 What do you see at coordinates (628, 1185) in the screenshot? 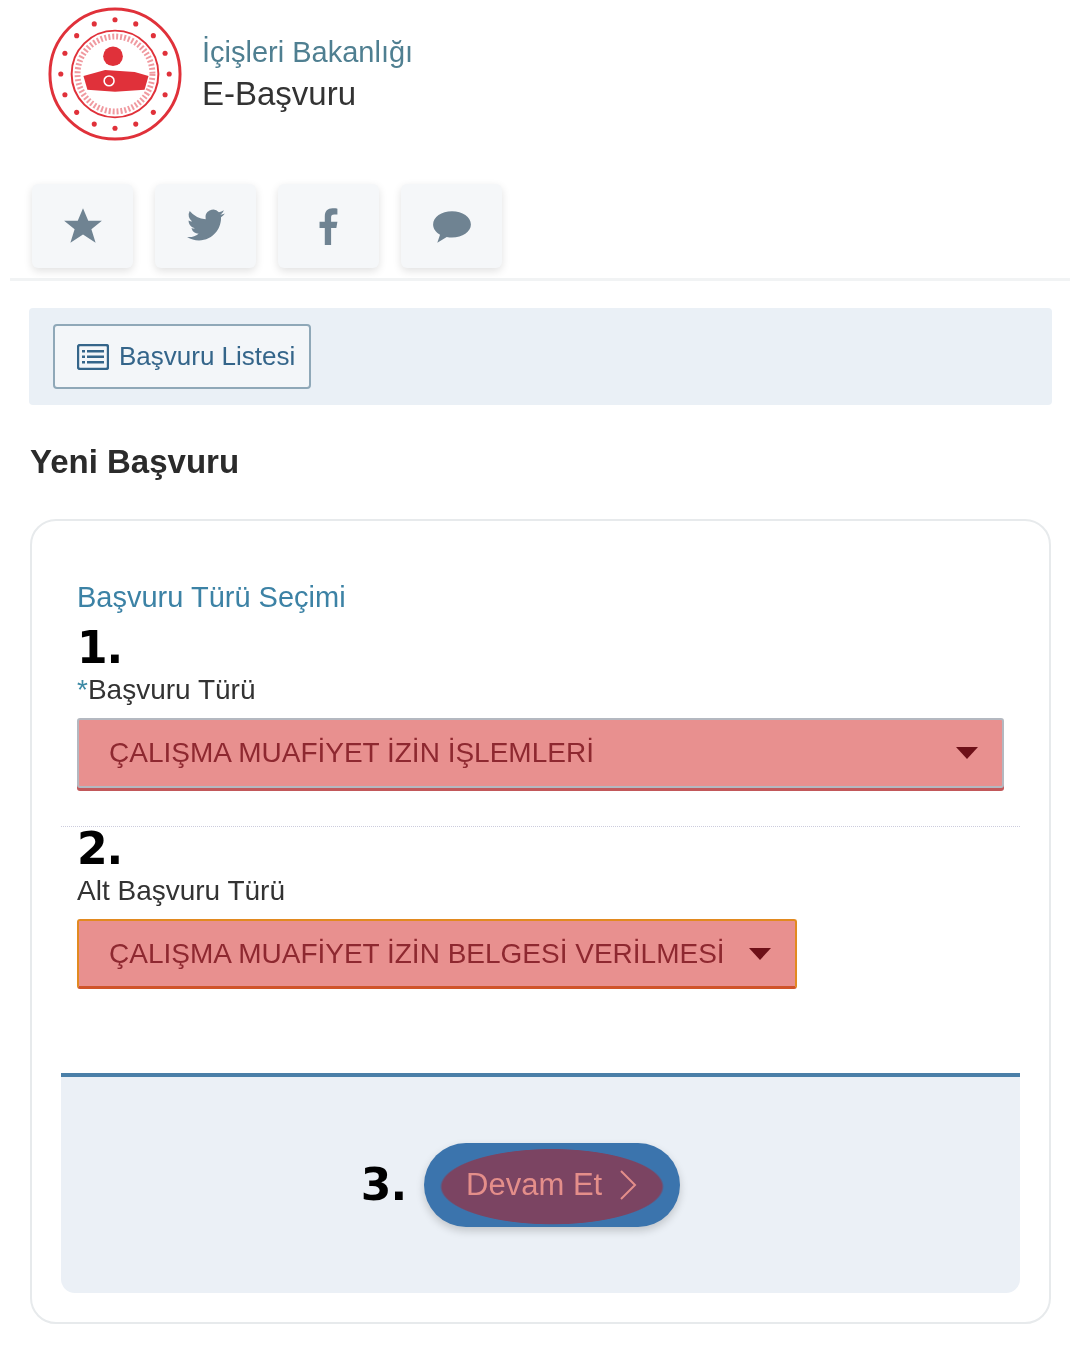
I see `chevron-right-icon` at bounding box center [628, 1185].